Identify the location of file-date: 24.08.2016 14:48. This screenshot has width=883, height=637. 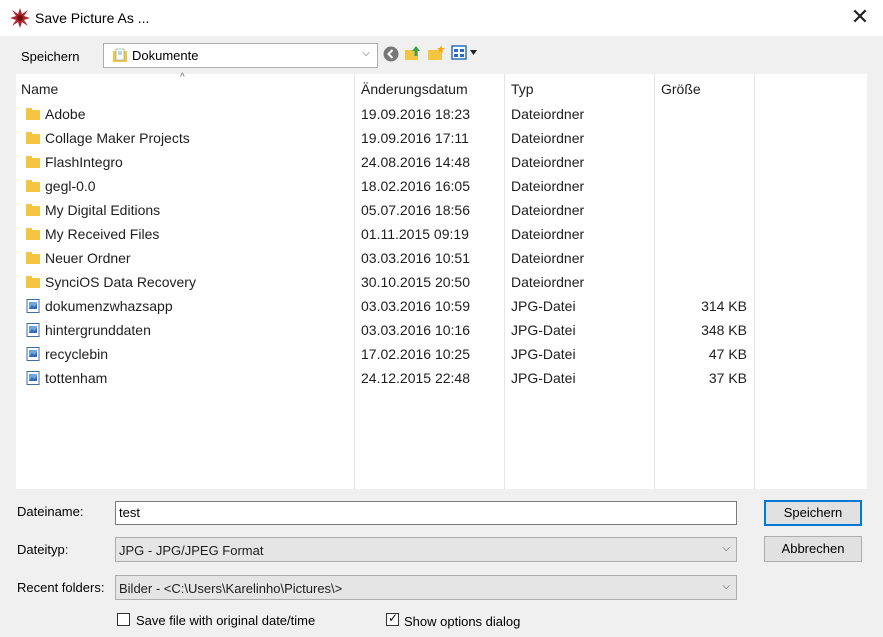
(415, 162).